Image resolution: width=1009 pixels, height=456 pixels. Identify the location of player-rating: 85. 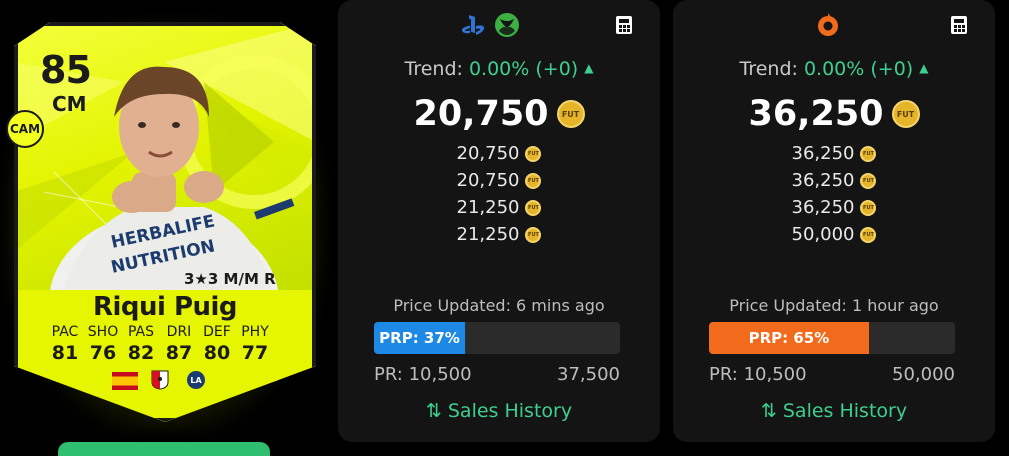
(66, 70).